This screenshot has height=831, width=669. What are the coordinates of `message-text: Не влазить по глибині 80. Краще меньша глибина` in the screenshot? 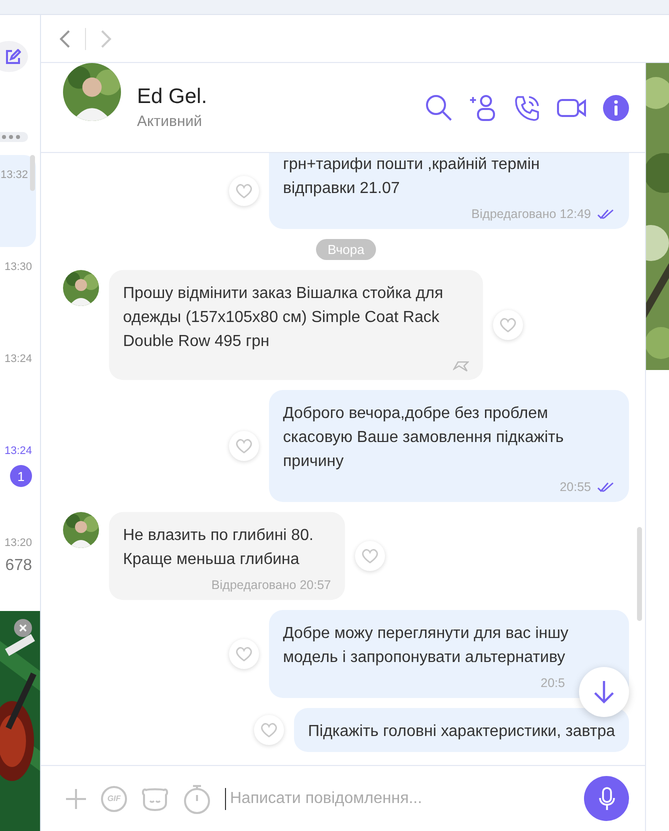 It's located at (218, 548).